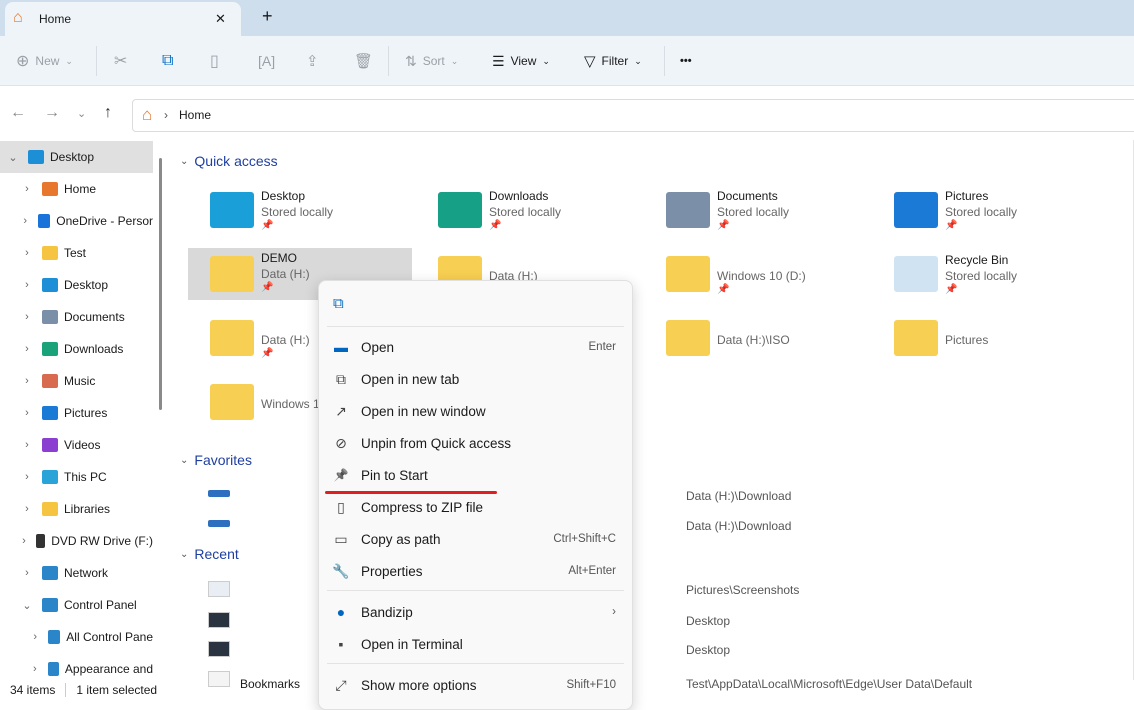  I want to click on sort-button: ⇅ Sort ⌄, so click(431, 61).